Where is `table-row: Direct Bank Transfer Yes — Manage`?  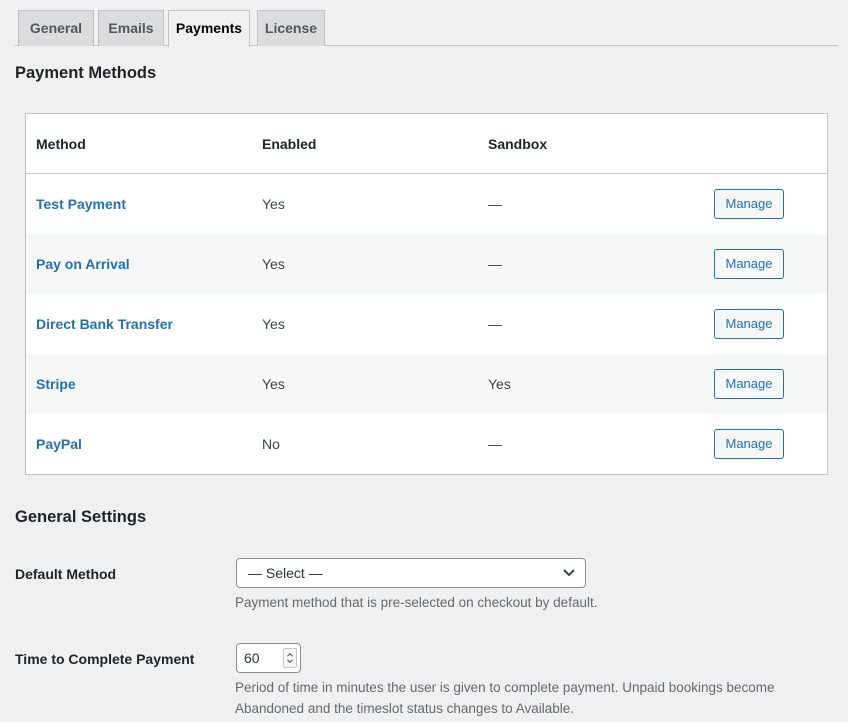
table-row: Direct Bank Transfer Yes — Manage is located at coordinates (426, 324).